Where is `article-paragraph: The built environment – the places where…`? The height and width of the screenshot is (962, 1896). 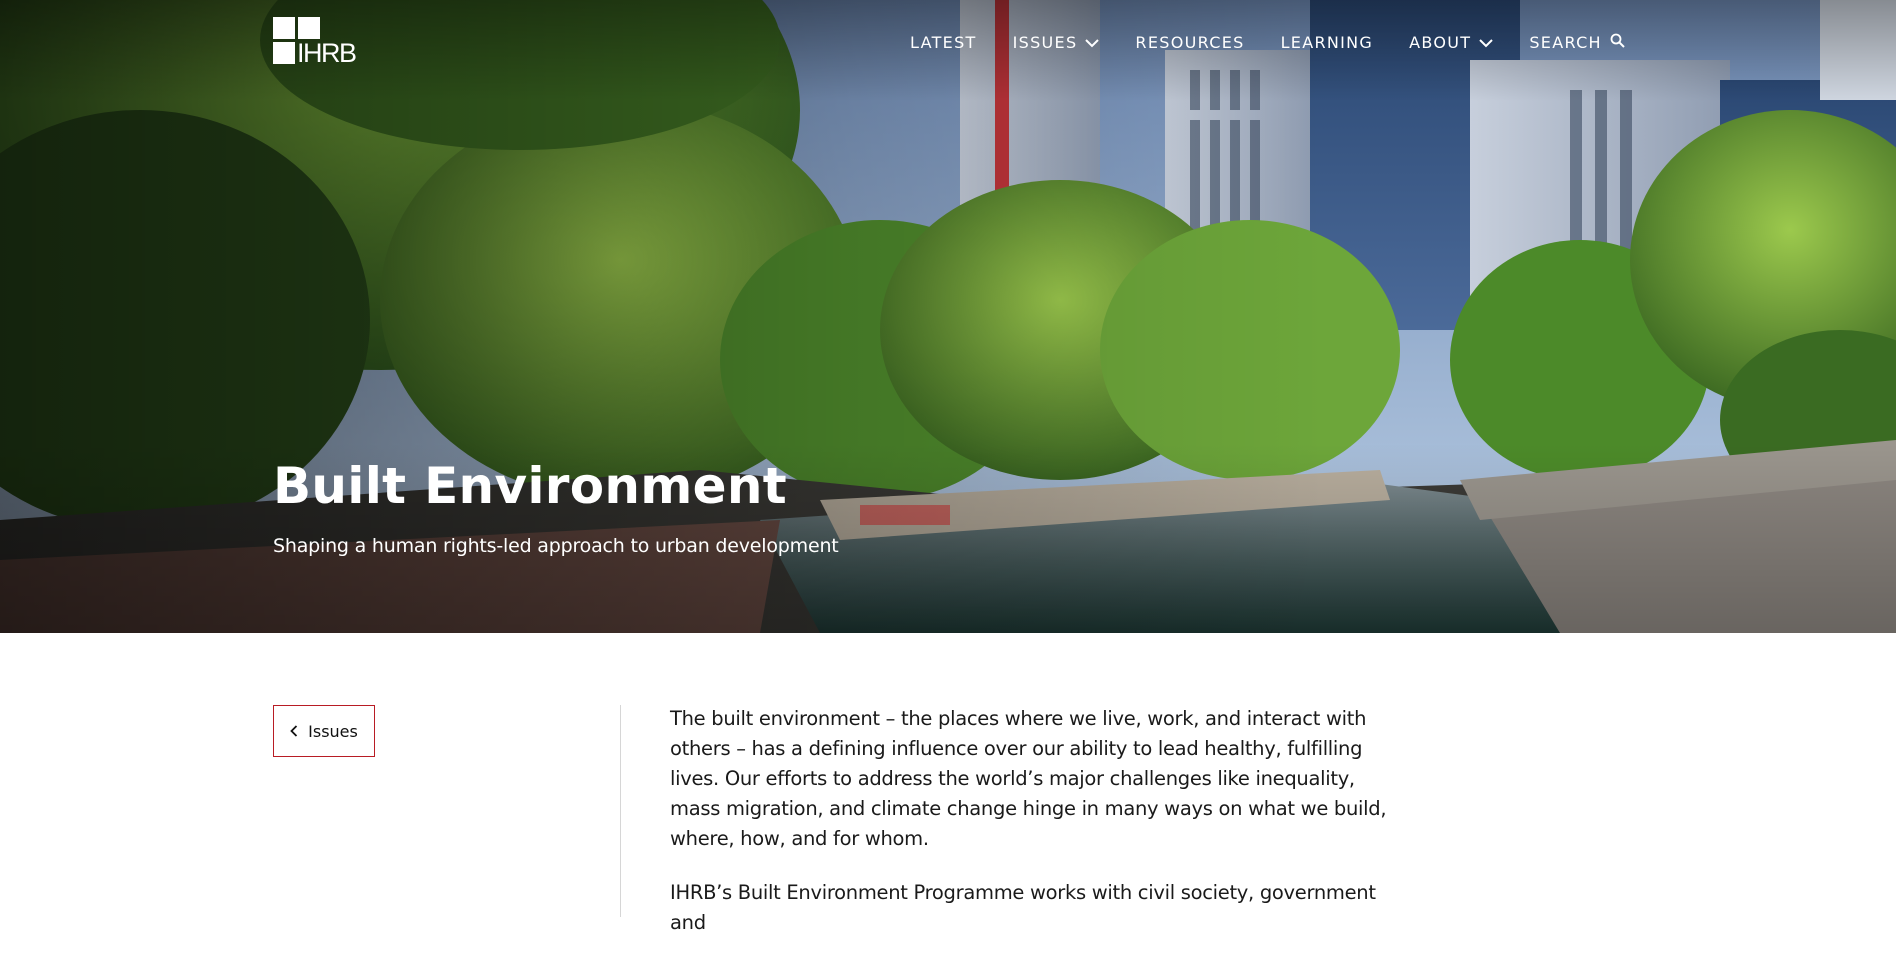
article-paragraph: The built environment – the places where… is located at coordinates (1028, 778).